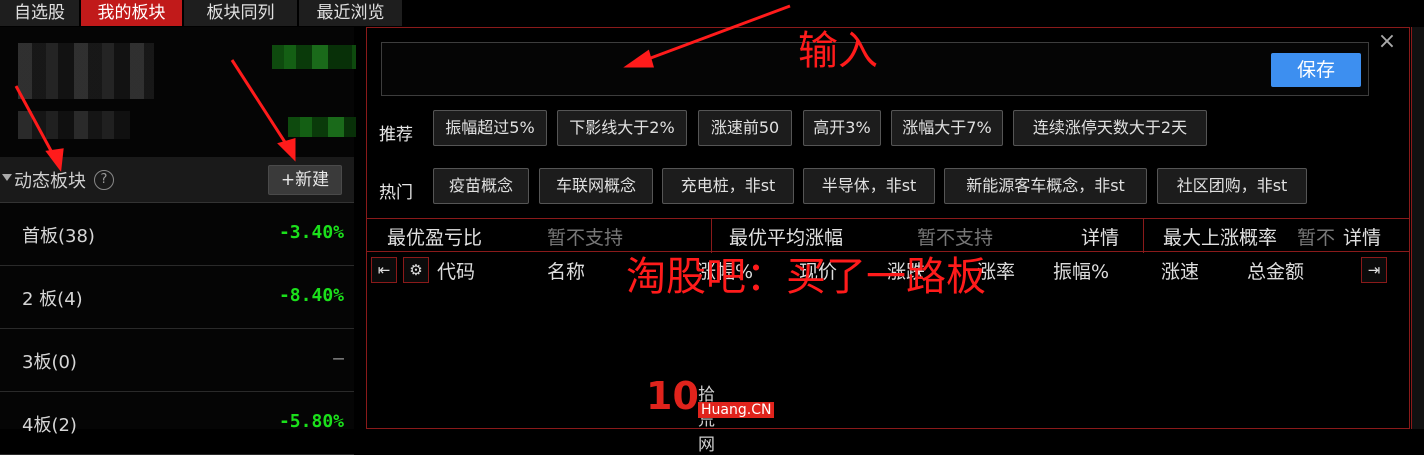 The width and height of the screenshot is (1424, 455). I want to click on scrollbar, so click(1417, 228).